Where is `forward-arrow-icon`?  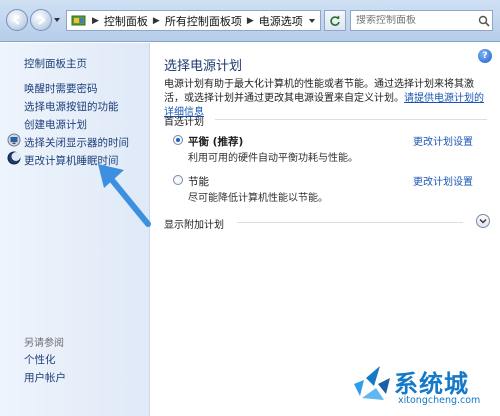 forward-arrow-icon is located at coordinates (42, 20).